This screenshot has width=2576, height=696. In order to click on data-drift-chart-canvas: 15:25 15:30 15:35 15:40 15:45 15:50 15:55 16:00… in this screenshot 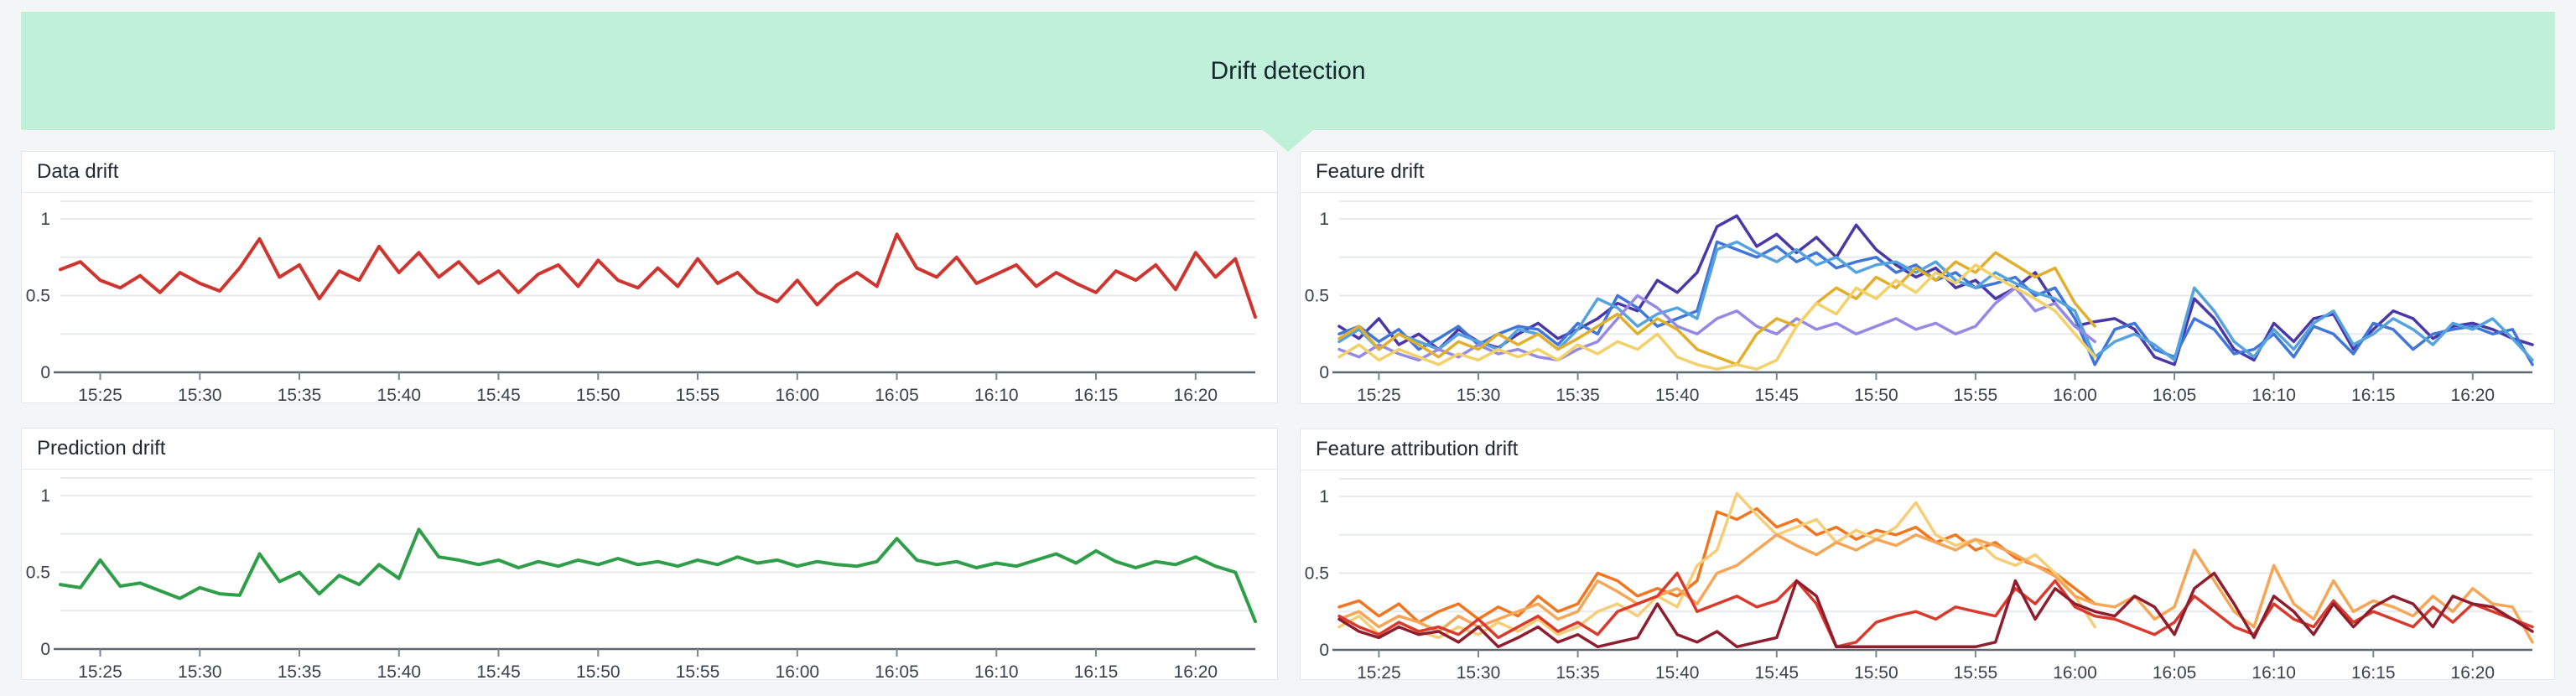, I will do `click(649, 298)`.